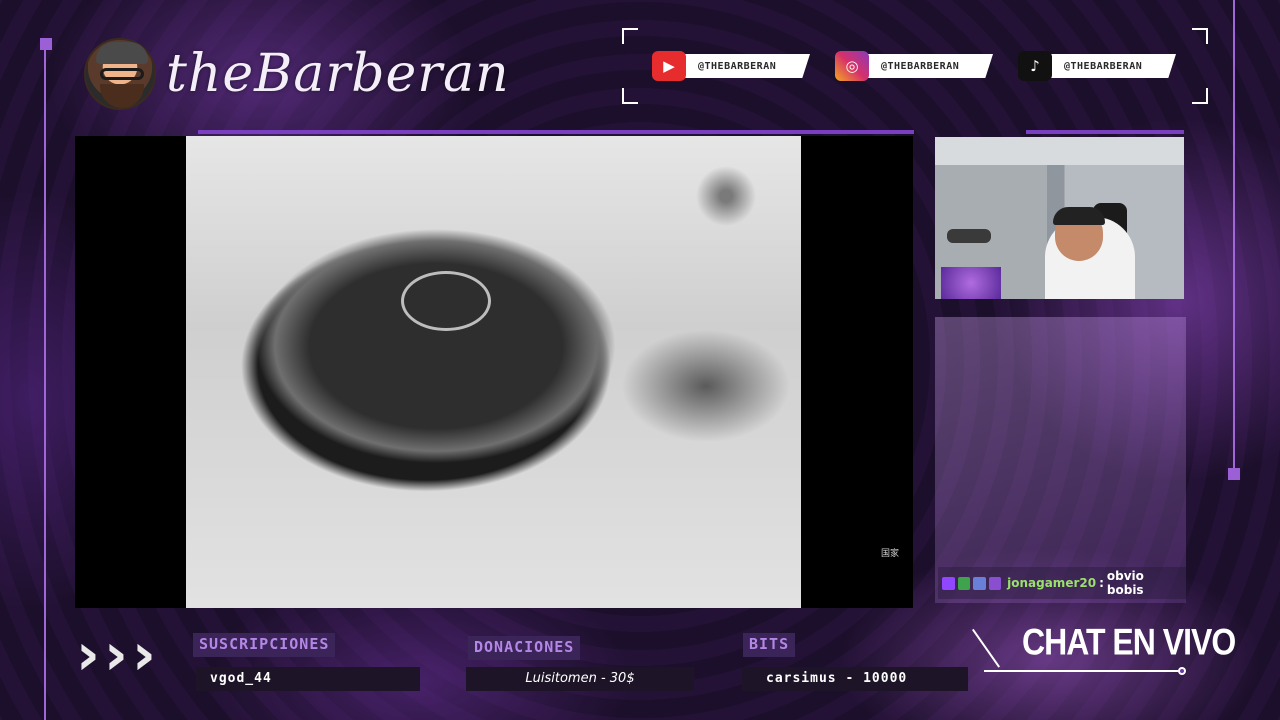 The image size is (1280, 720). I want to click on frame-dot-top-left, so click(46, 44).